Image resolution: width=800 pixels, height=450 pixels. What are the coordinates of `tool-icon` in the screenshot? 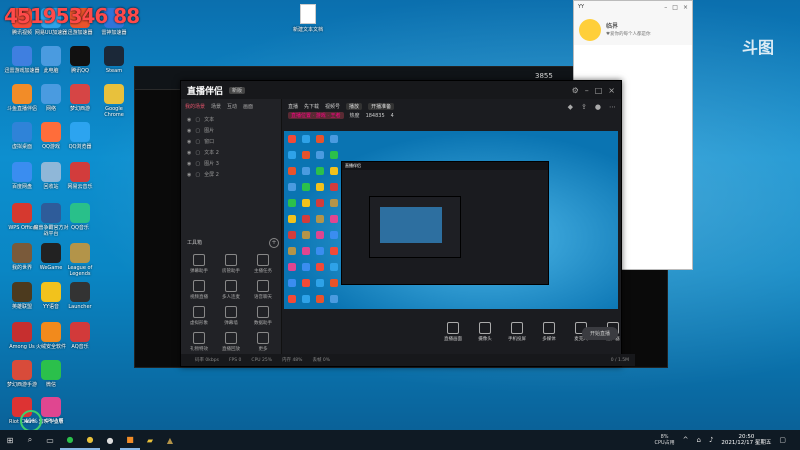 It's located at (263, 286).